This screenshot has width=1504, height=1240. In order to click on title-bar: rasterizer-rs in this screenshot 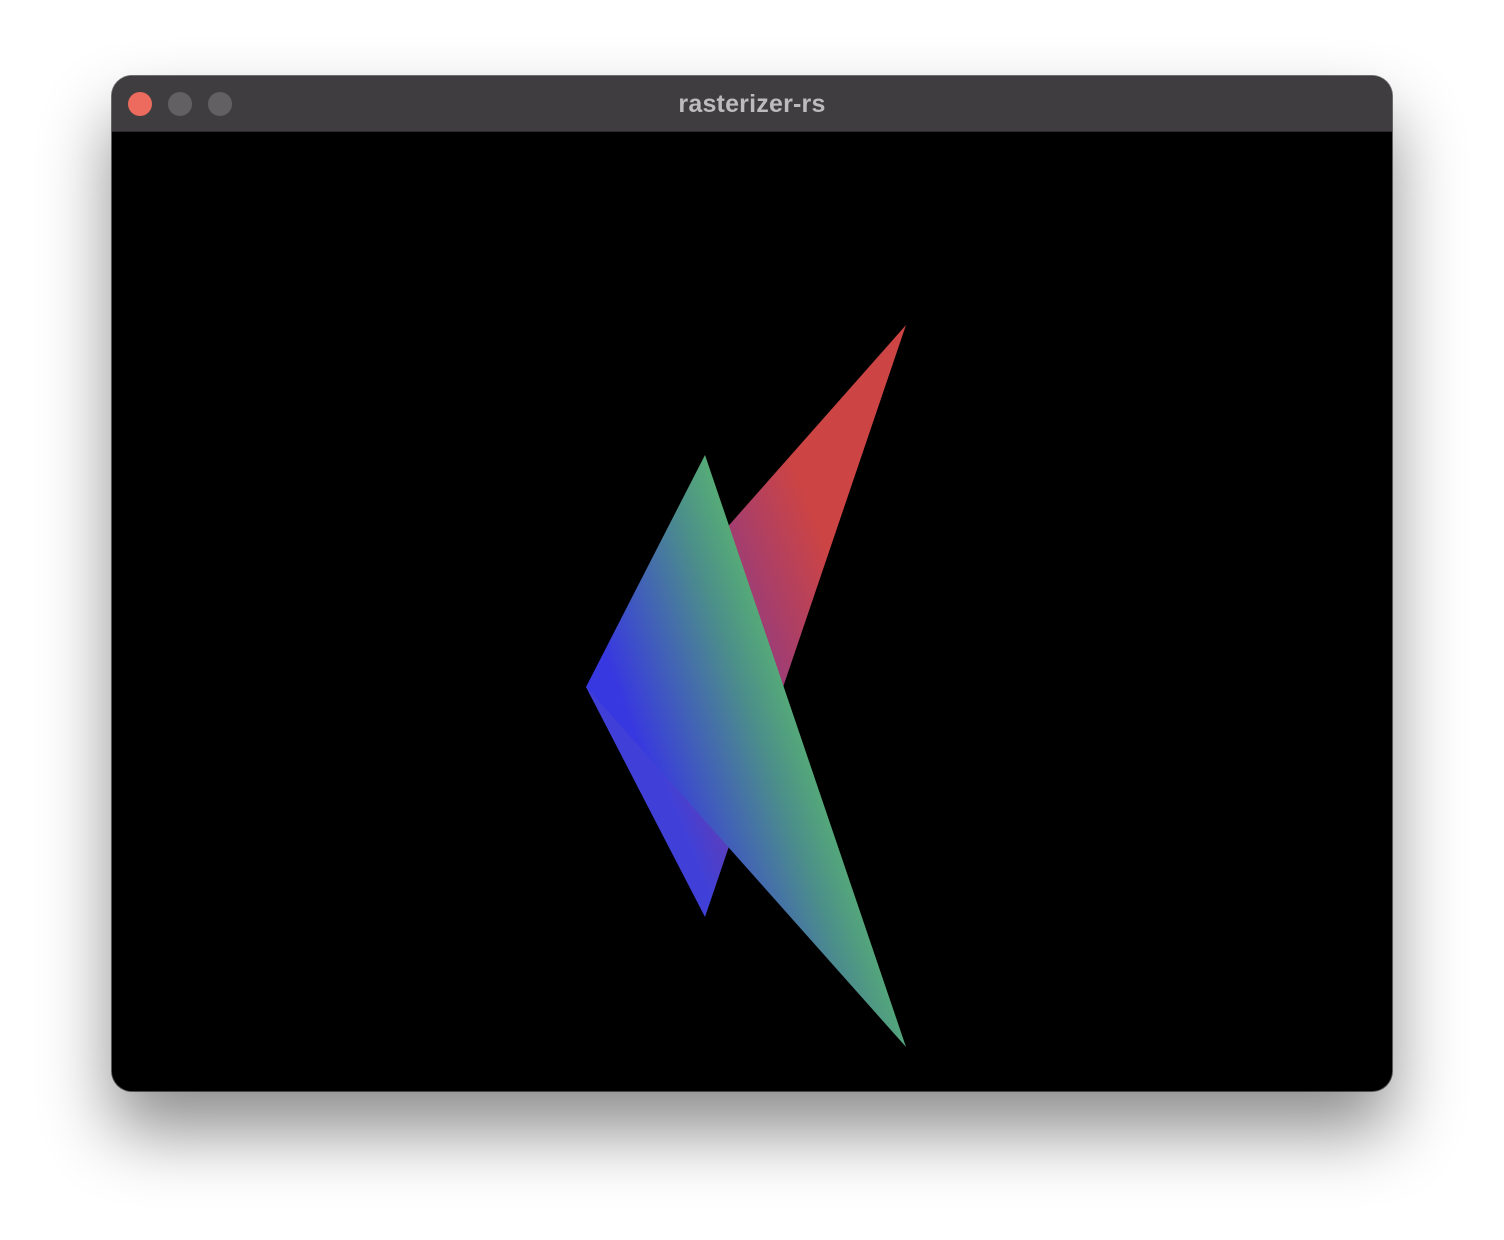, I will do `click(752, 104)`.